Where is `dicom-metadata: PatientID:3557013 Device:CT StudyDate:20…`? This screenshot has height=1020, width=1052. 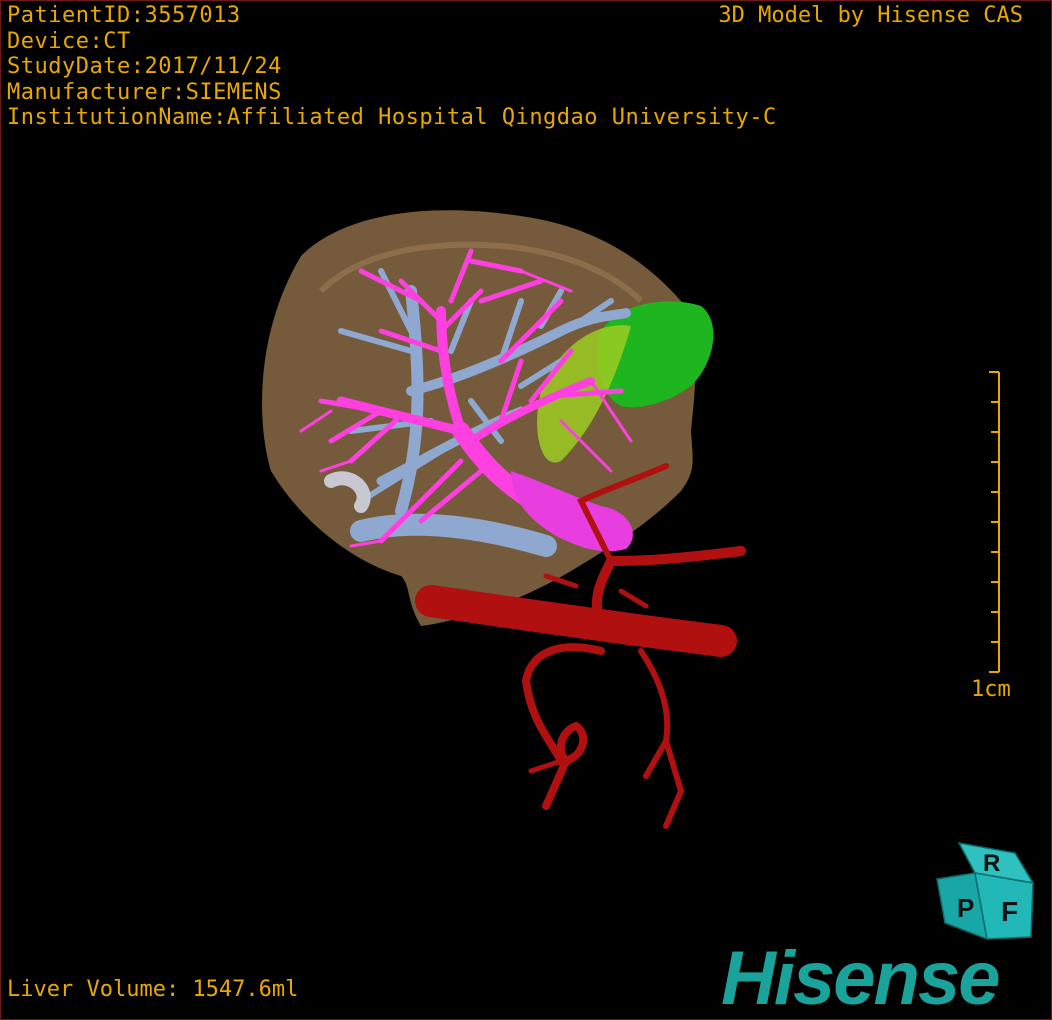
dicom-metadata: PatientID:3557013 Device:CT StudyDate:20… is located at coordinates (392, 67).